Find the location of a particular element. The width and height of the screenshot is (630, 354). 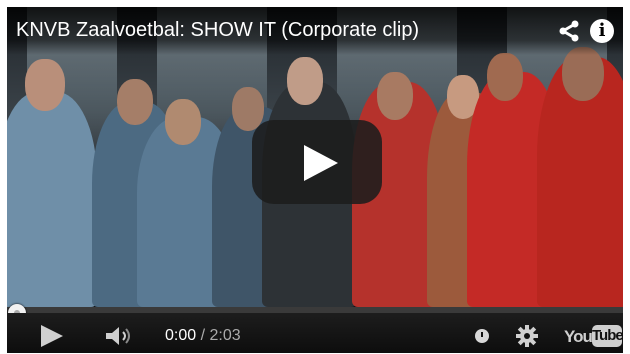

large-play-button is located at coordinates (317, 162).